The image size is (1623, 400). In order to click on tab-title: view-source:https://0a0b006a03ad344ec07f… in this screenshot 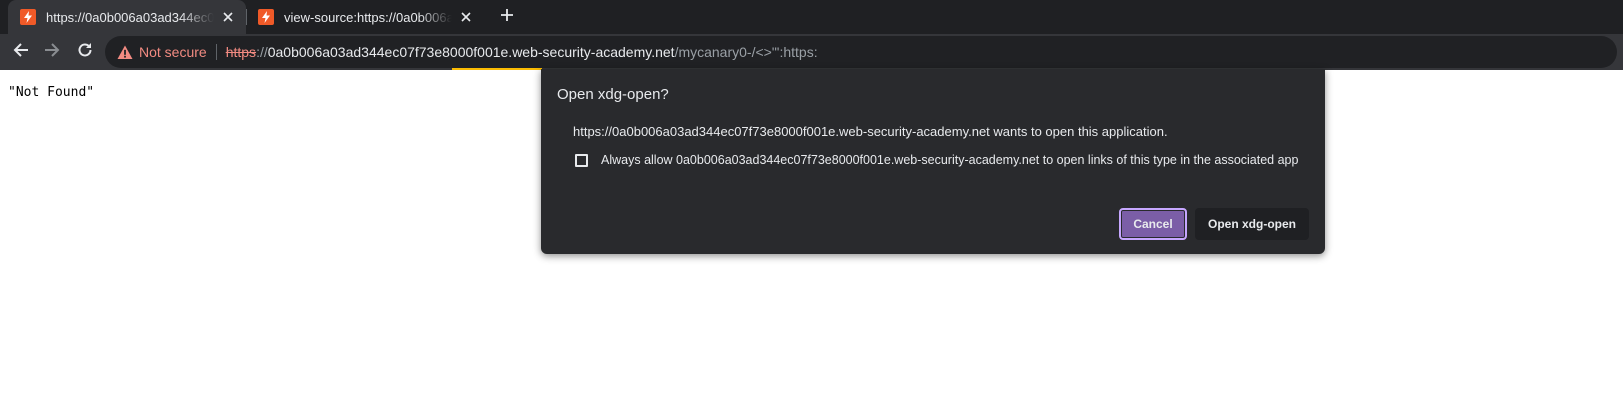, I will do `click(368, 17)`.